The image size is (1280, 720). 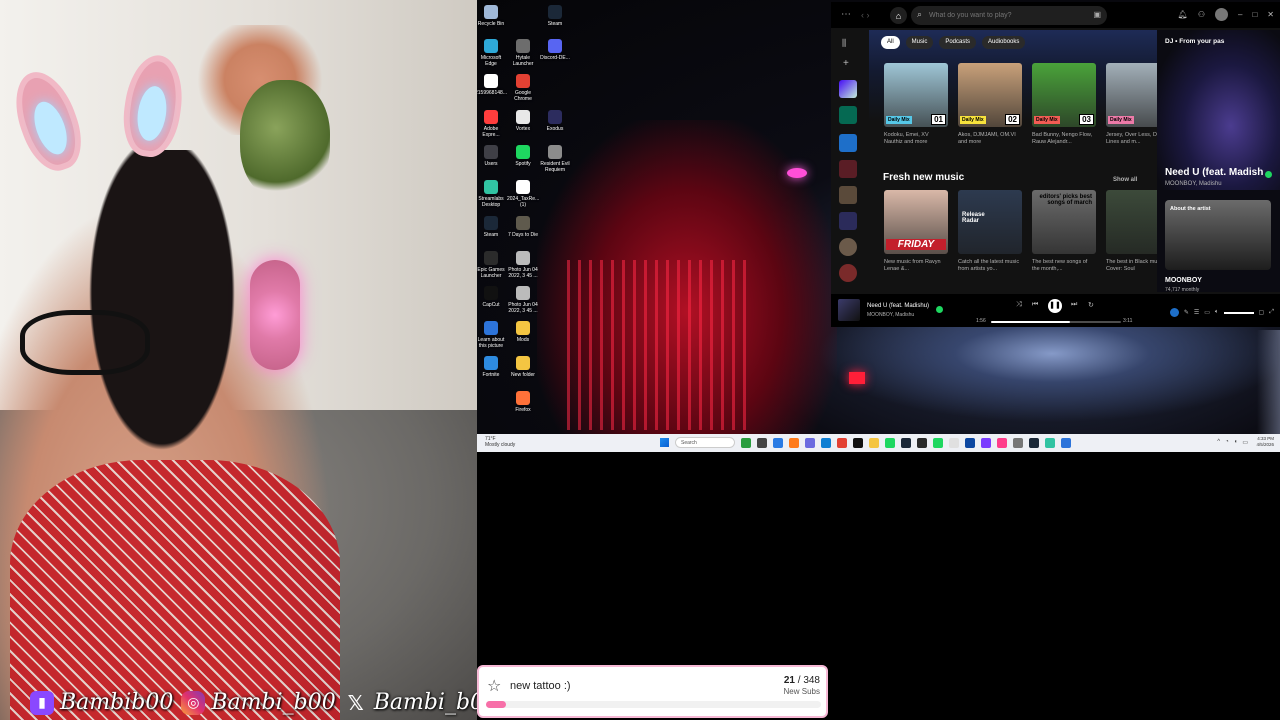 What do you see at coordinates (1218, 442) in the screenshot?
I see `chevron-up-icon: ^` at bounding box center [1218, 442].